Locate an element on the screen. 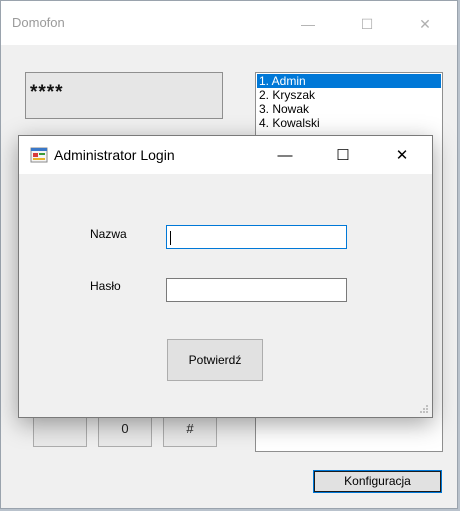  maximize-icon: ☐ is located at coordinates (367, 24).